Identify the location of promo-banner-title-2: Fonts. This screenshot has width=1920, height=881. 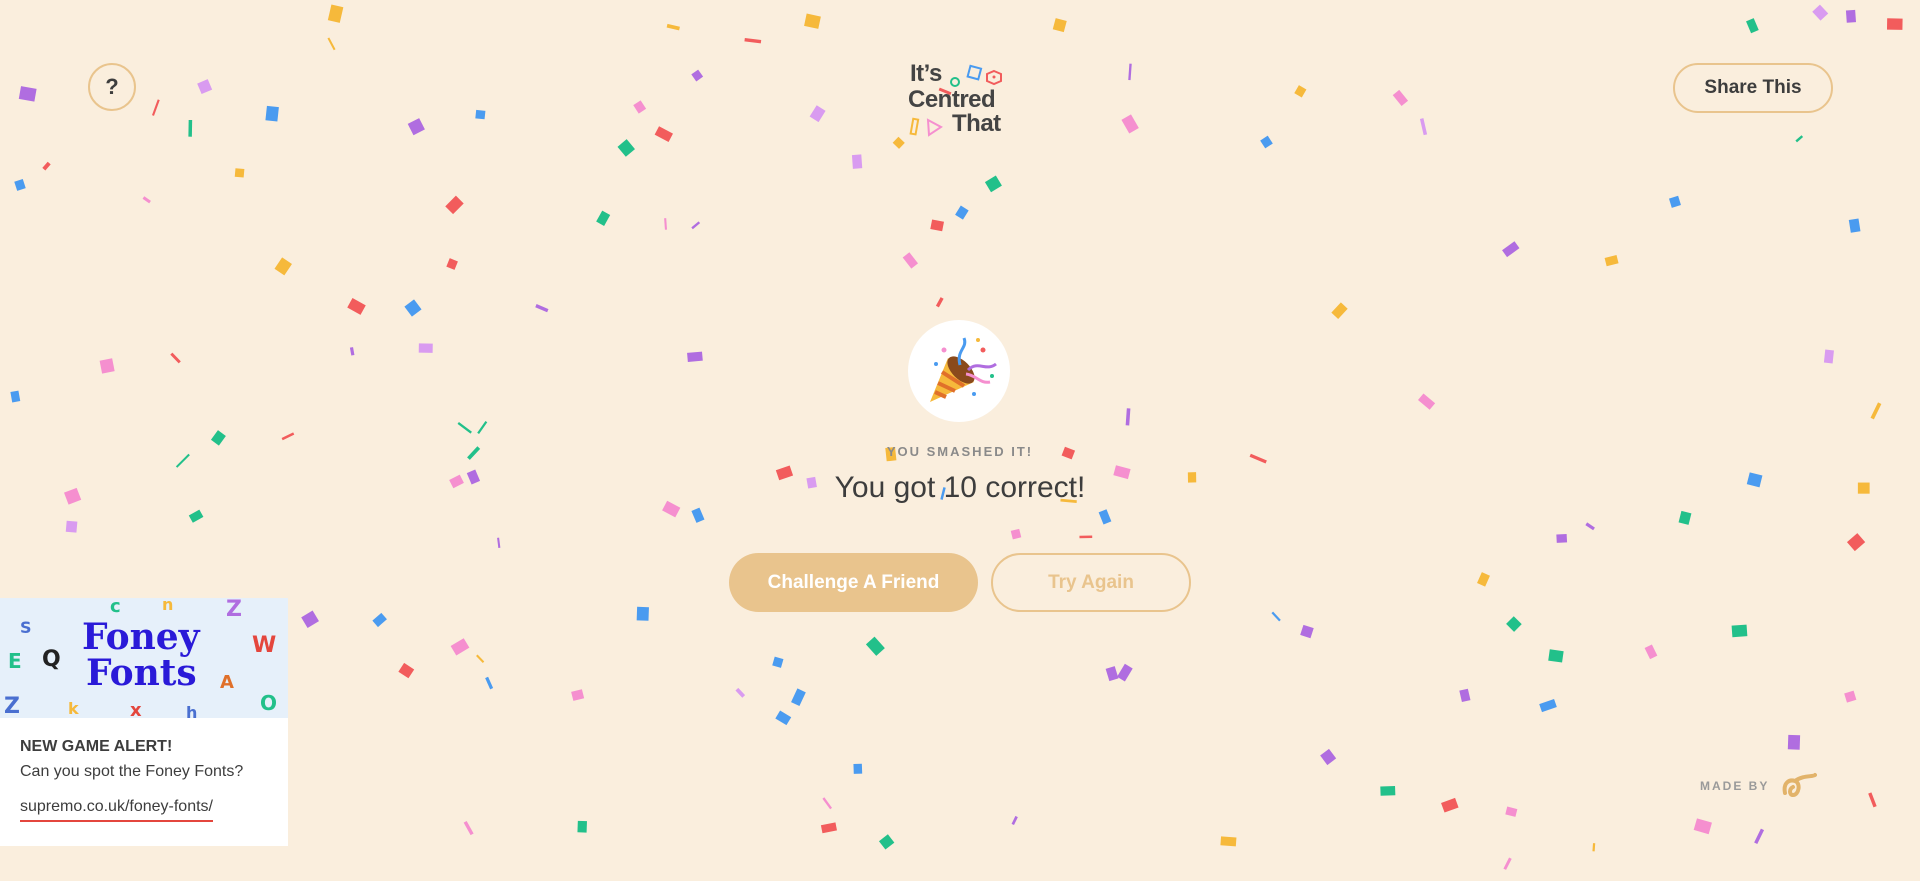
(141, 673).